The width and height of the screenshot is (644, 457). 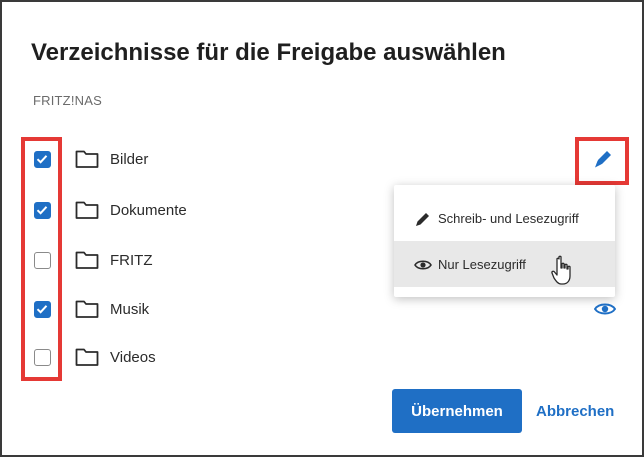 What do you see at coordinates (580, 411) in the screenshot?
I see `cancel-button: Abbrechen` at bounding box center [580, 411].